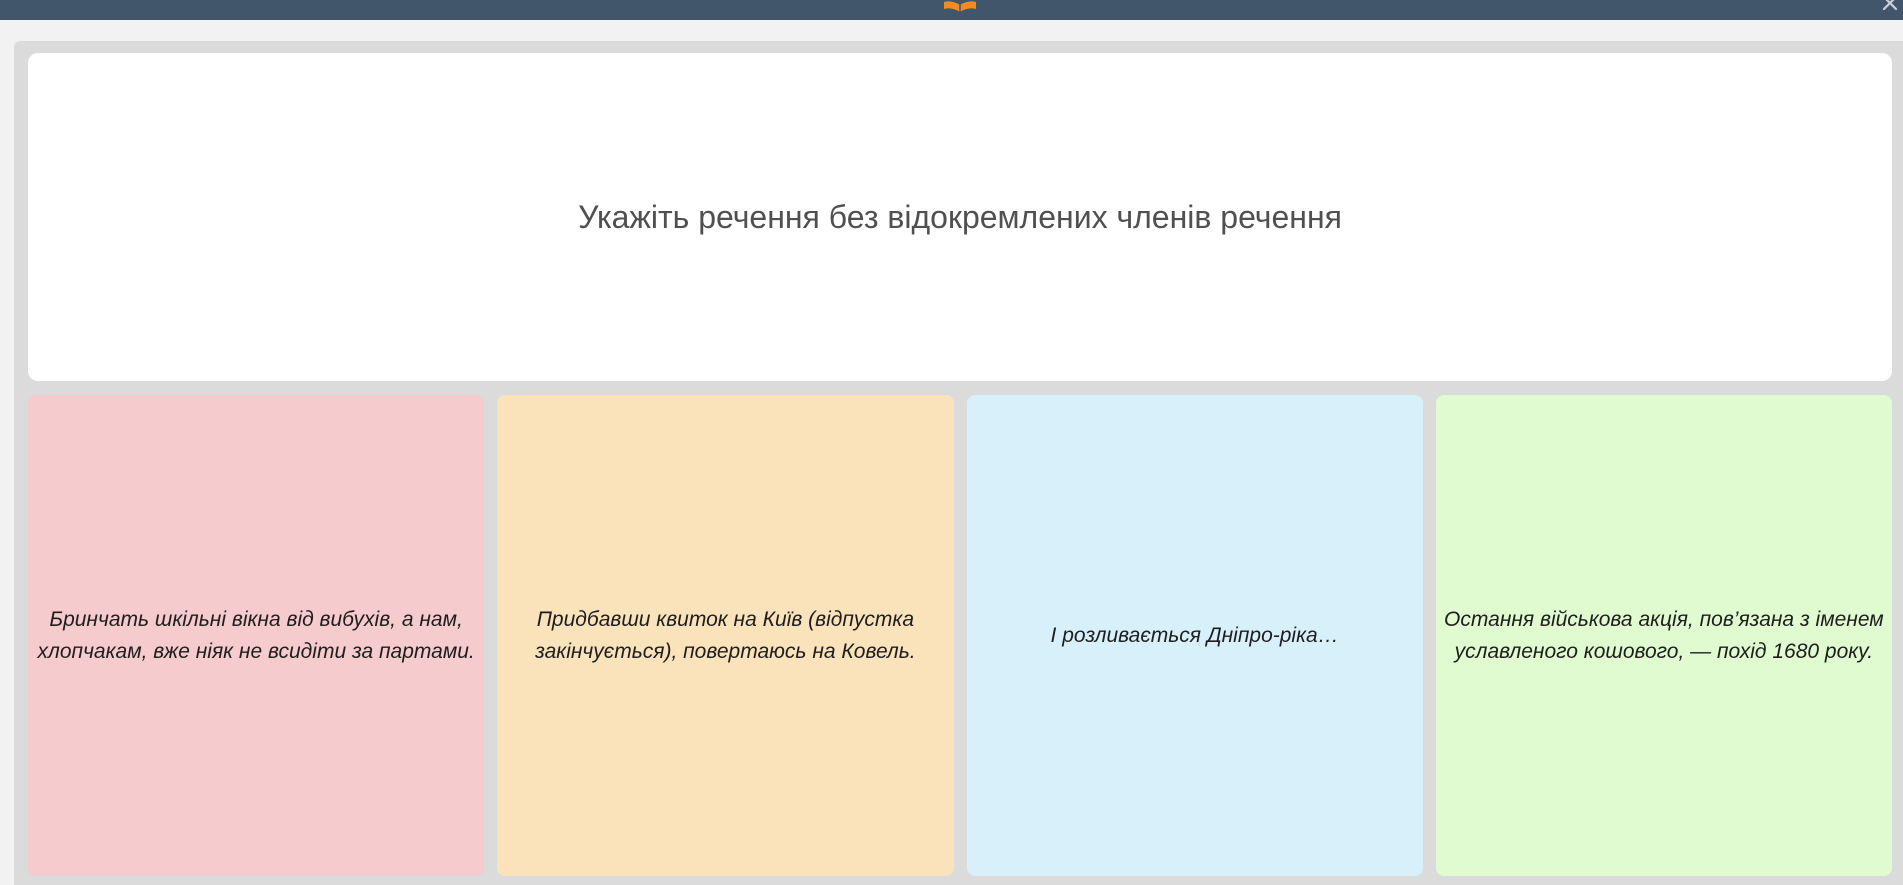  What do you see at coordinates (1890, 6) in the screenshot?
I see `close-icon` at bounding box center [1890, 6].